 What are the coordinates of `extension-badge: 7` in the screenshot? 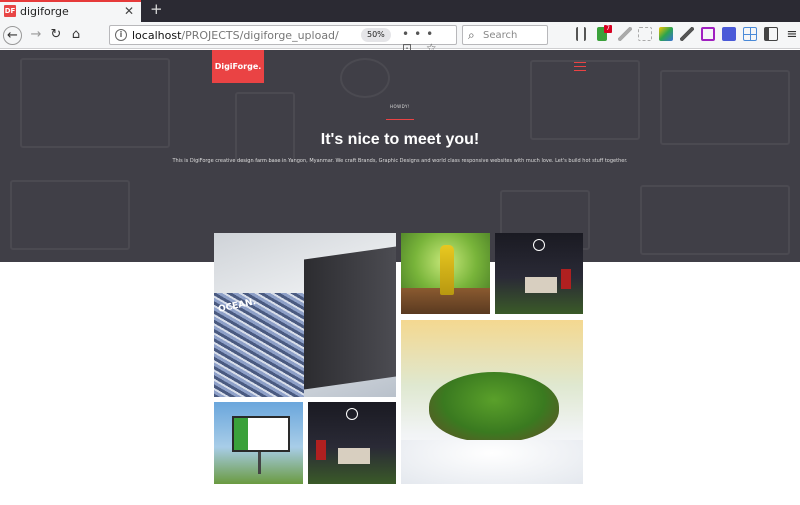 It's located at (608, 29).